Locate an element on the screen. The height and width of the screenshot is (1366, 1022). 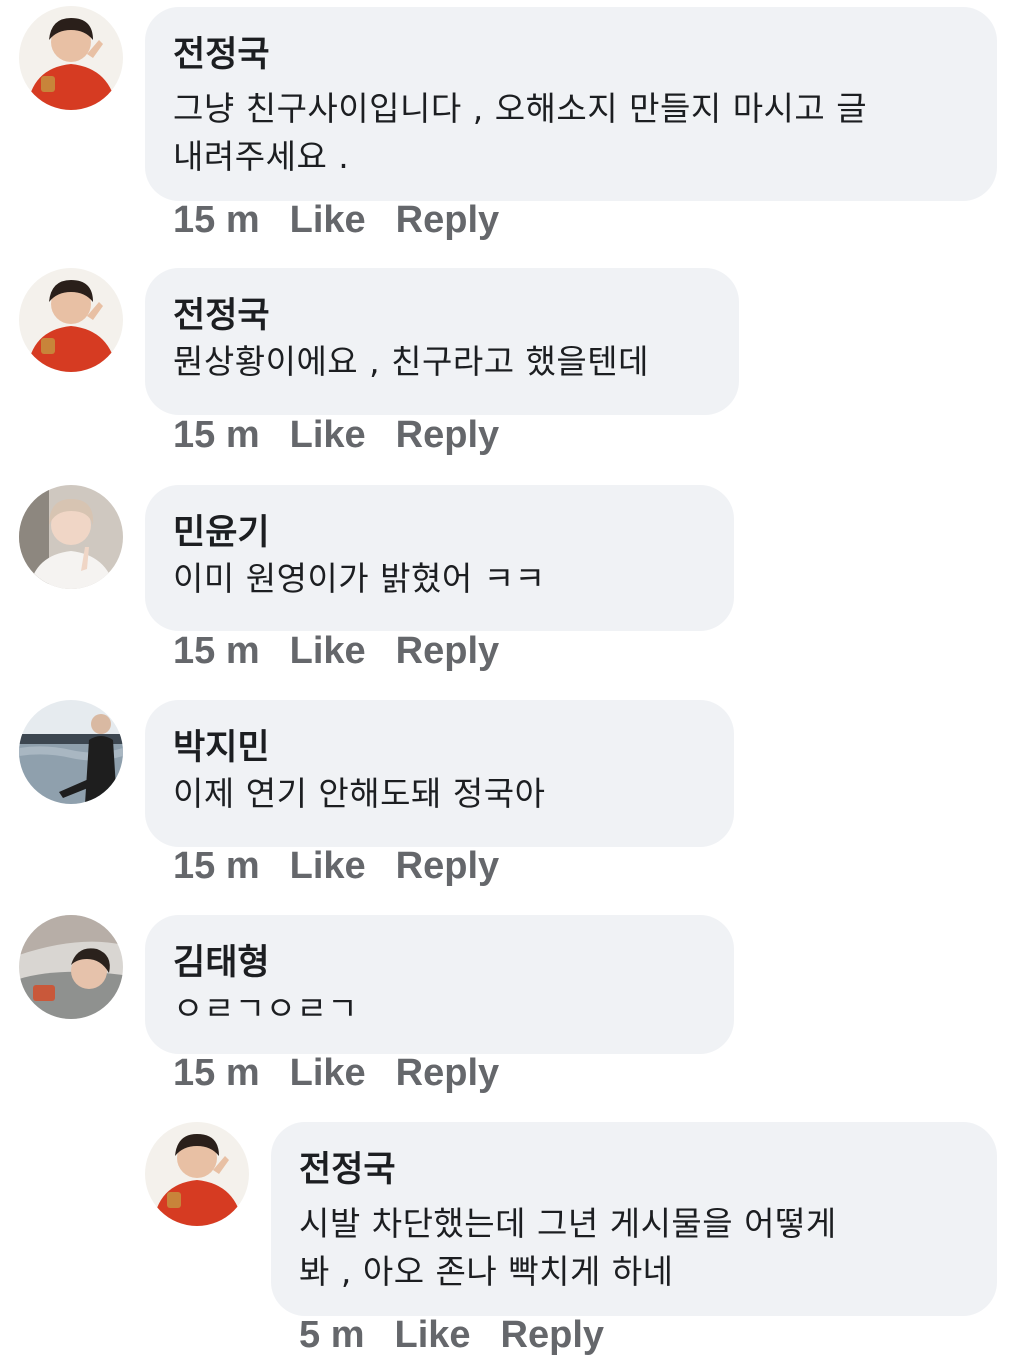
comment-text: 뭔상황이에요 , 친구라고 했을텐데 is located at coordinates (411, 361).